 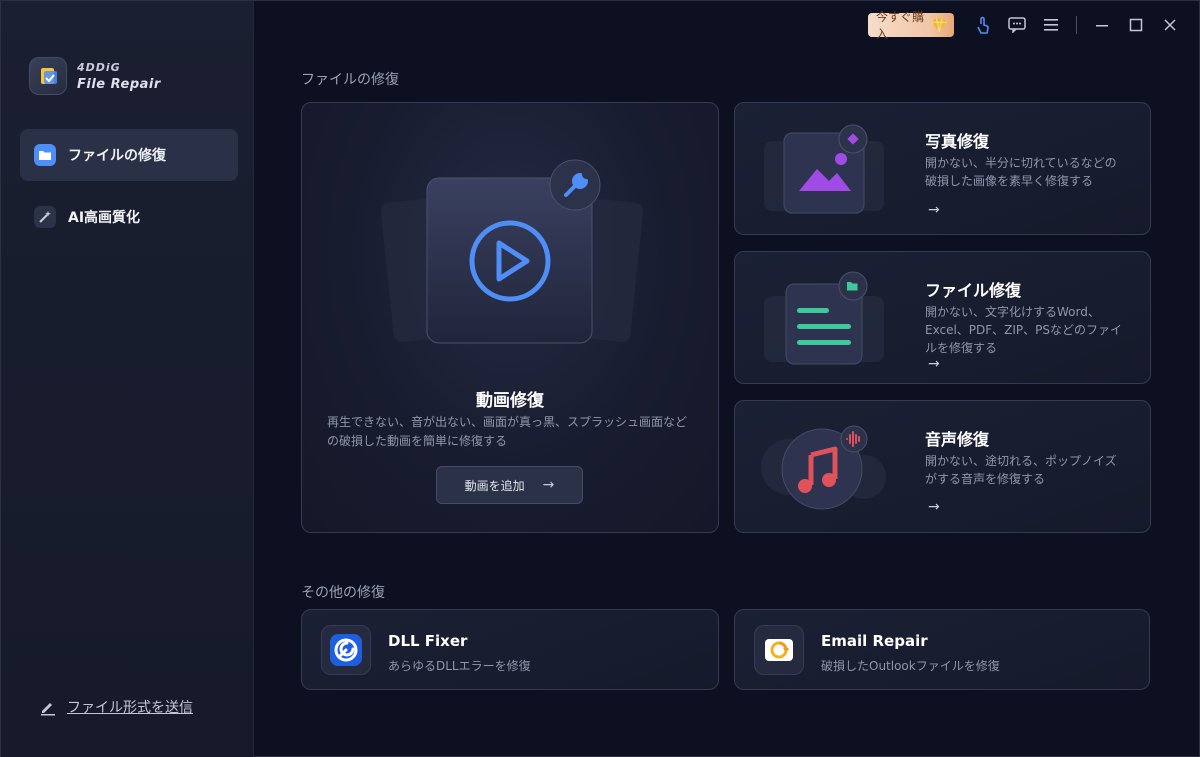 What do you see at coordinates (823, 467) in the screenshot?
I see `audio-illustration` at bounding box center [823, 467].